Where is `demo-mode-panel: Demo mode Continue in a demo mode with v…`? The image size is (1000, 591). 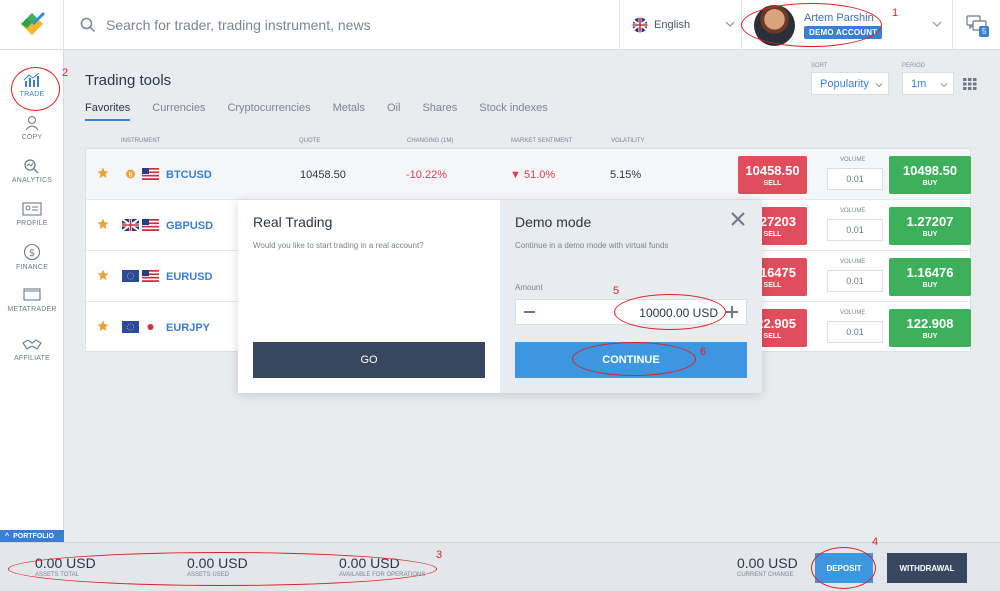 demo-mode-panel: Demo mode Continue in a demo mode with v… is located at coordinates (631, 296).